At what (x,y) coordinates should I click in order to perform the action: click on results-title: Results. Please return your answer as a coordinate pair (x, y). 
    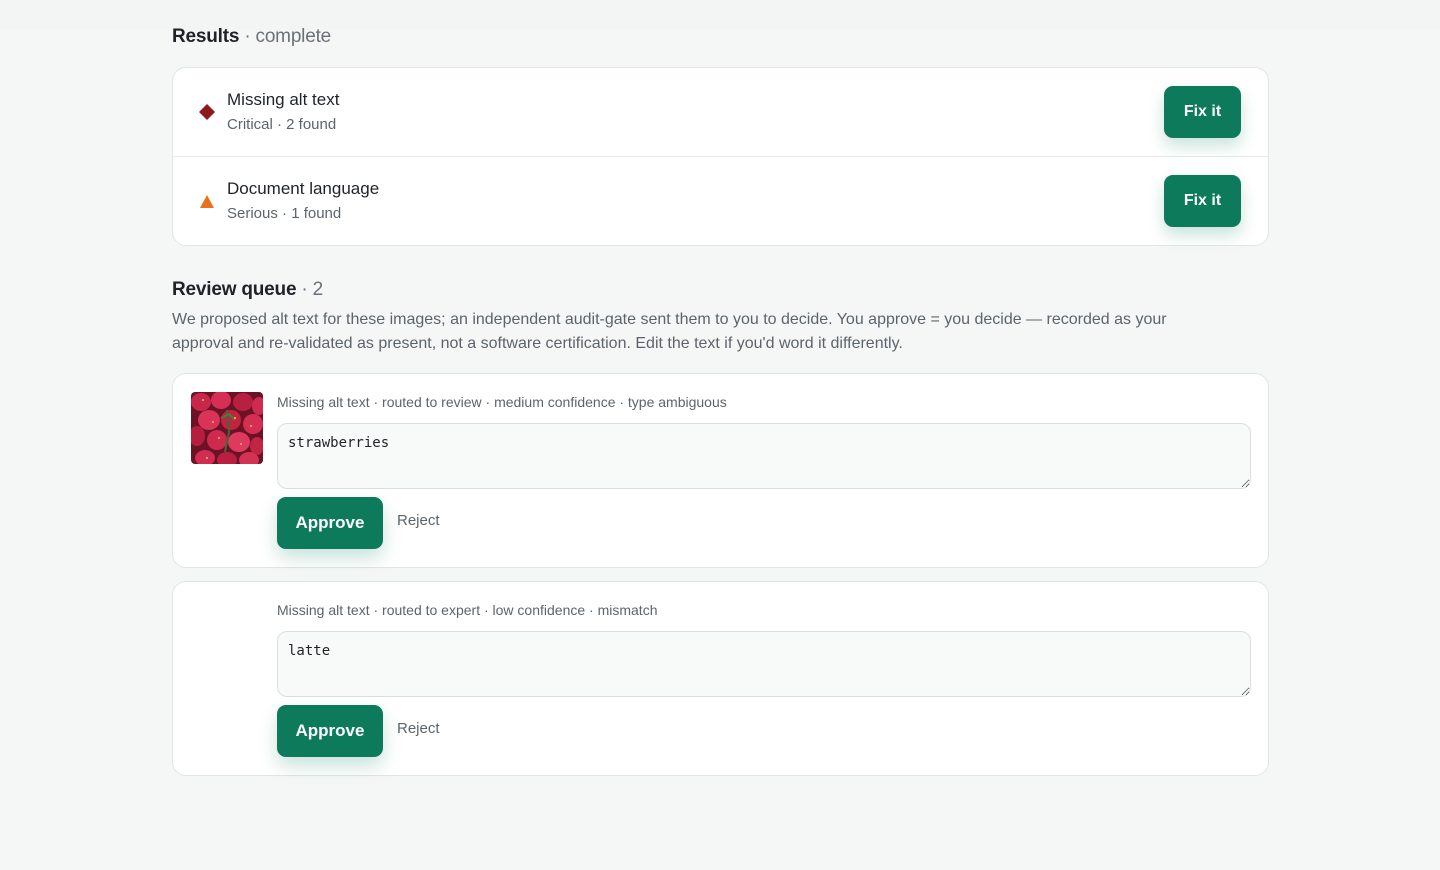
    Looking at the image, I should click on (206, 36).